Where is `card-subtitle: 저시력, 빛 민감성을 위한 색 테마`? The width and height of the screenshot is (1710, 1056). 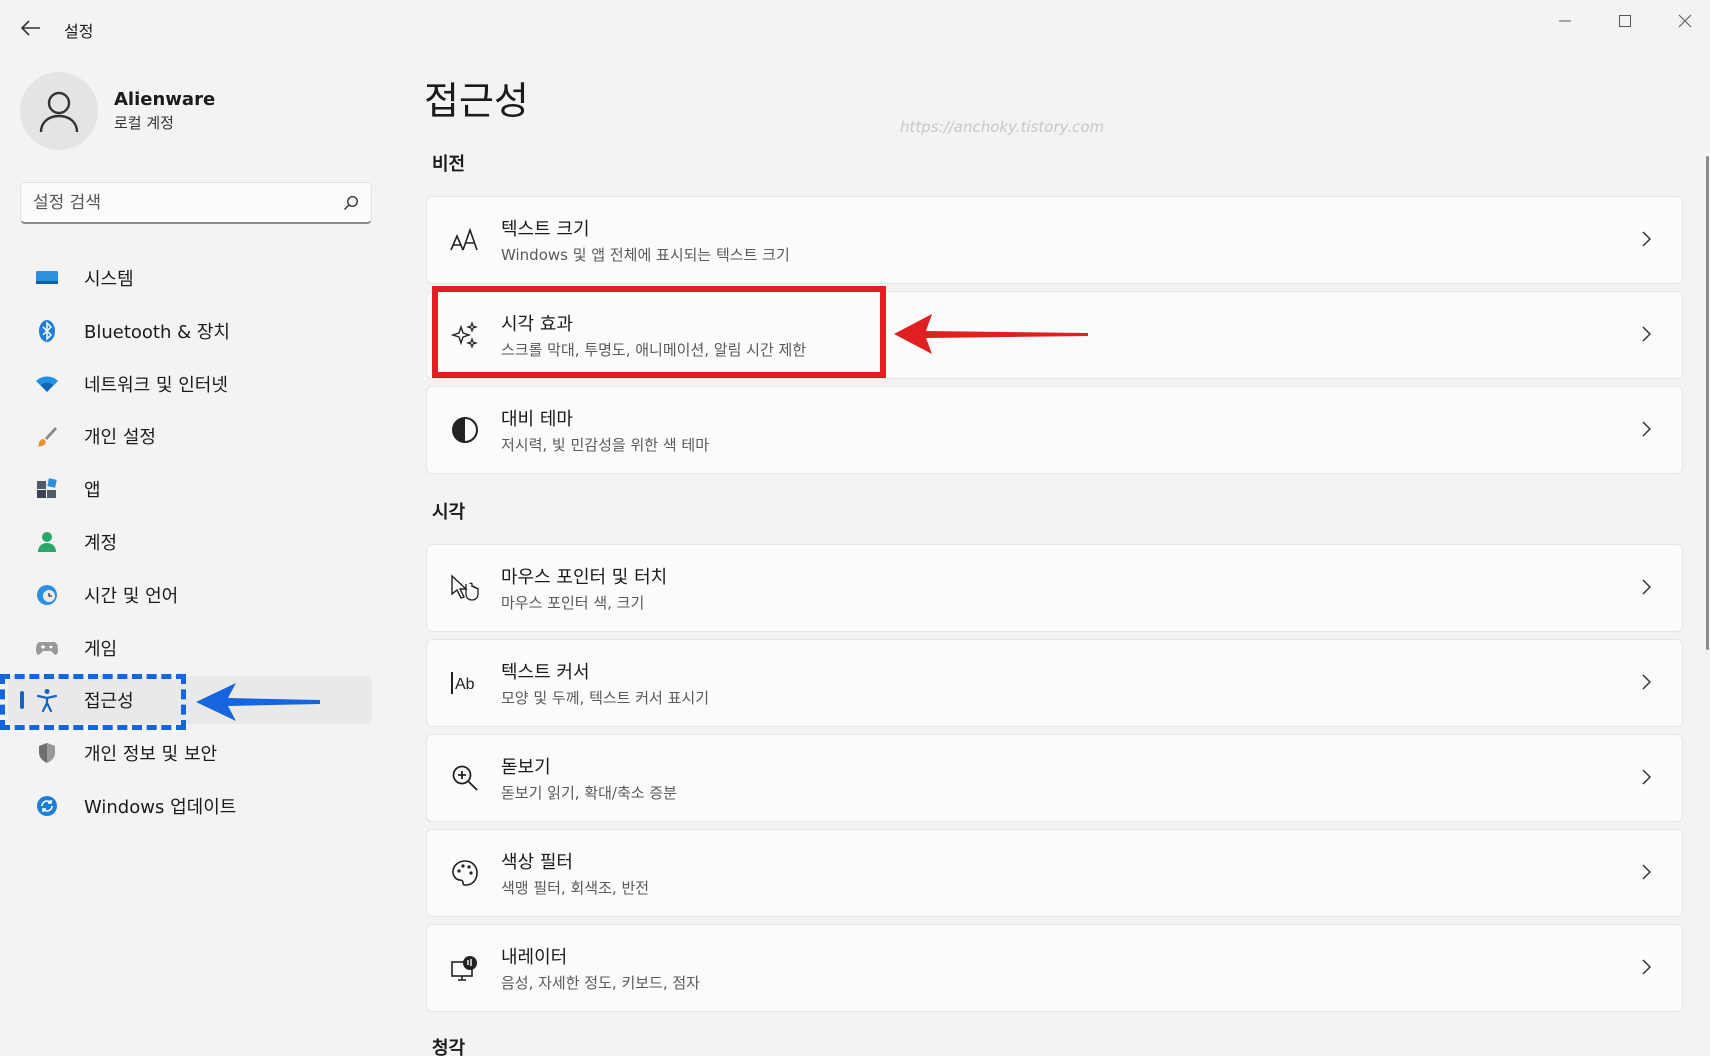
card-subtitle: 저시력, 빛 민감성을 위한 색 테마 is located at coordinates (605, 445).